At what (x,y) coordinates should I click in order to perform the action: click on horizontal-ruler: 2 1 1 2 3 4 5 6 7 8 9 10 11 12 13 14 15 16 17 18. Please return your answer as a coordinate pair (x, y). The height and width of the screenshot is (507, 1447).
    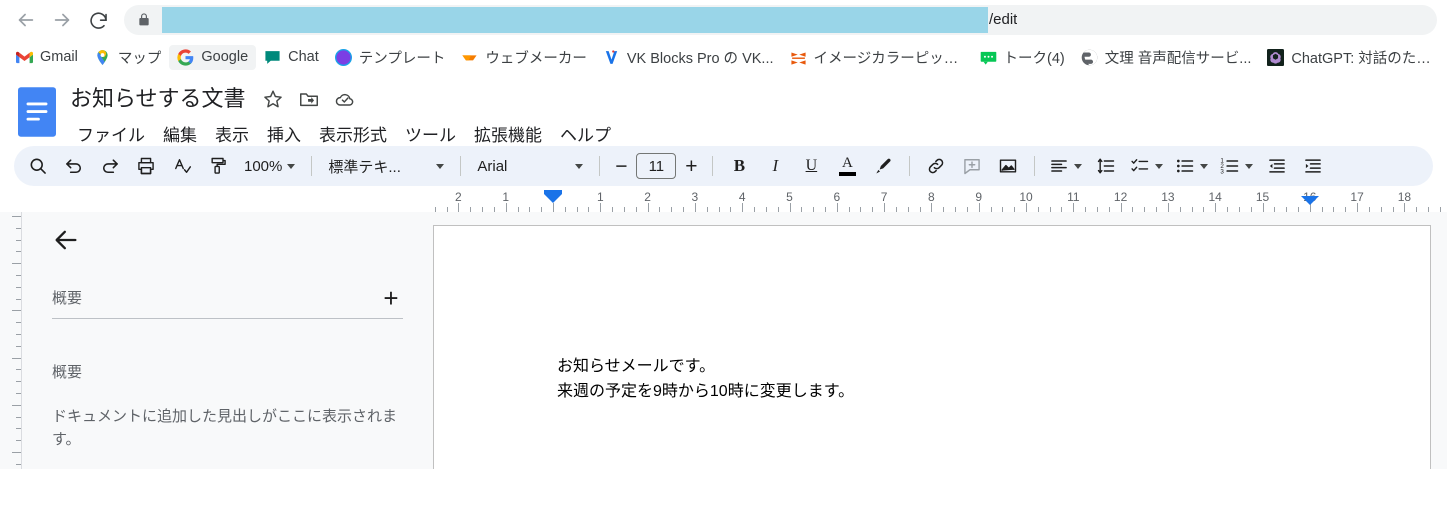
    Looking at the image, I should click on (940, 199).